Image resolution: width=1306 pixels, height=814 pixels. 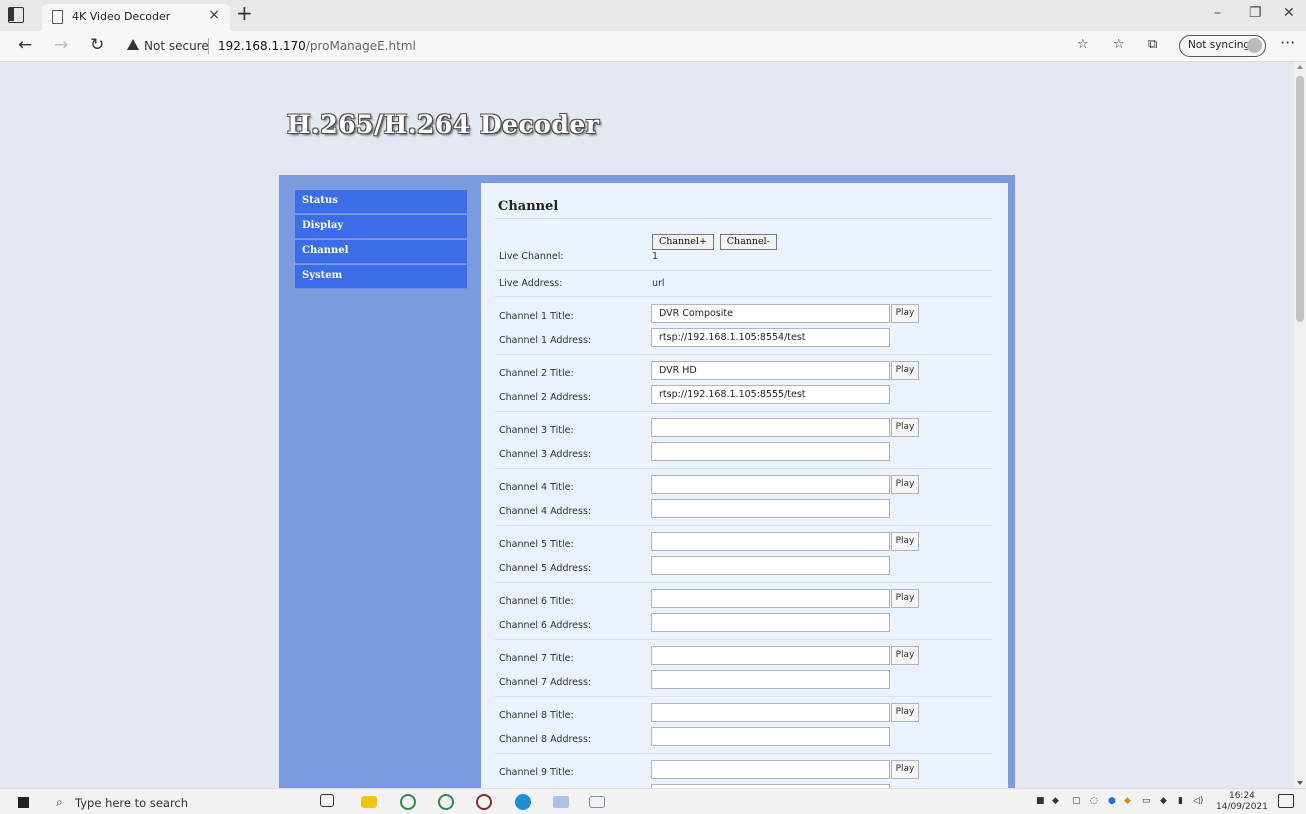 I want to click on taskbar-search: Type here to search, so click(x=131, y=803).